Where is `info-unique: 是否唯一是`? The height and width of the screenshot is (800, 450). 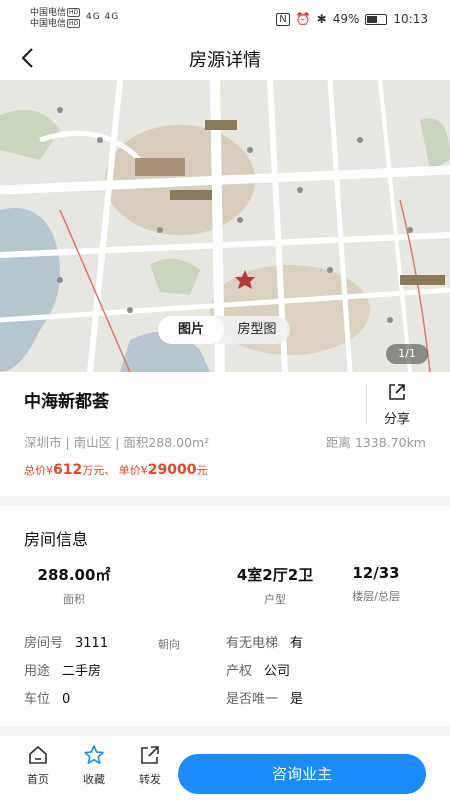
info-unique: 是否唯一是 is located at coordinates (264, 697).